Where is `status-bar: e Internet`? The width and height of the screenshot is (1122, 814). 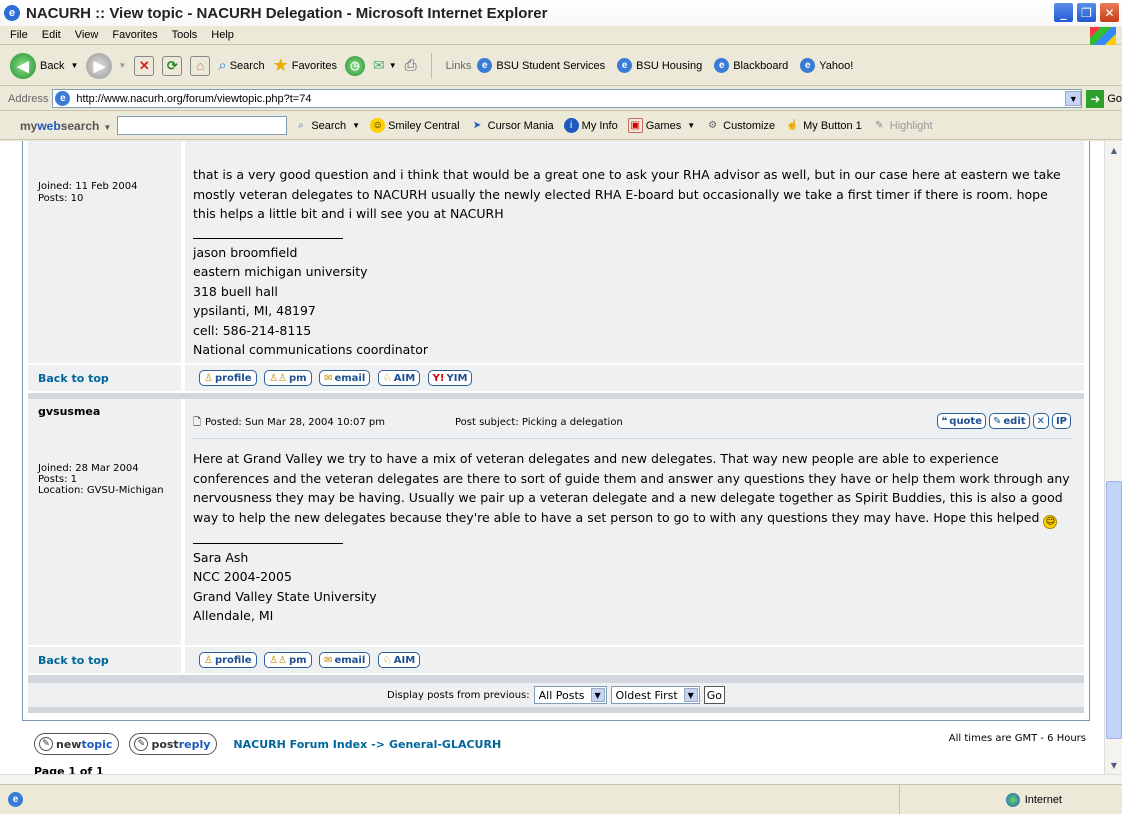
status-bar: e Internet is located at coordinates (561, 799).